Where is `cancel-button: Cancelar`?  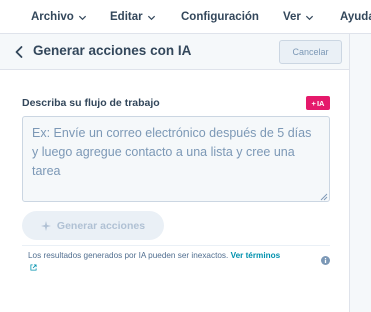
cancel-button: Cancelar is located at coordinates (310, 52).